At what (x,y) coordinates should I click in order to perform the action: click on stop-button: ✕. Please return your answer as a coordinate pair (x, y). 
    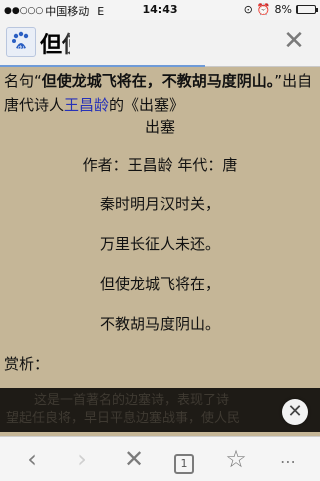
    Looking at the image, I should click on (134, 459).